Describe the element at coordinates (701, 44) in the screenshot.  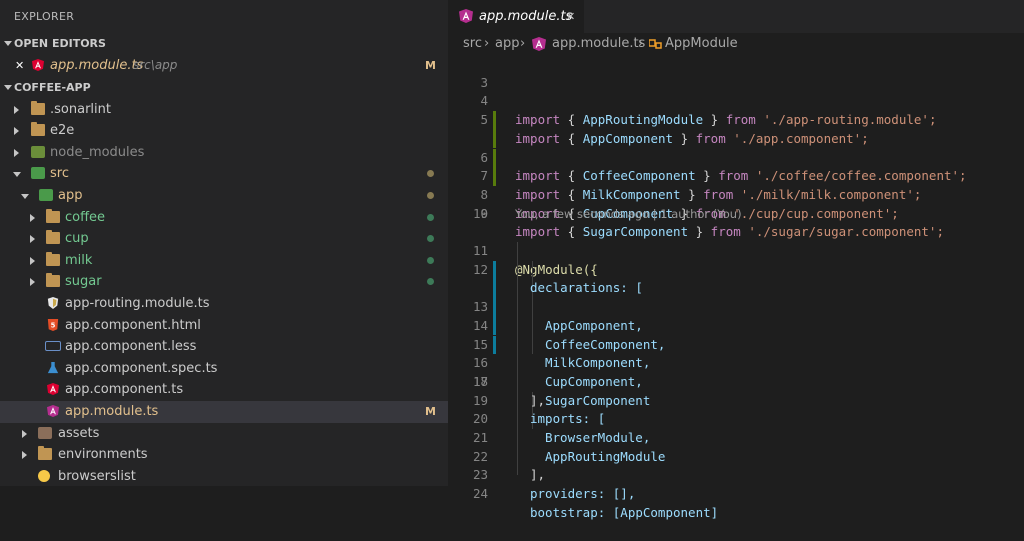
I see `breadcrumb-class: AppModule` at that location.